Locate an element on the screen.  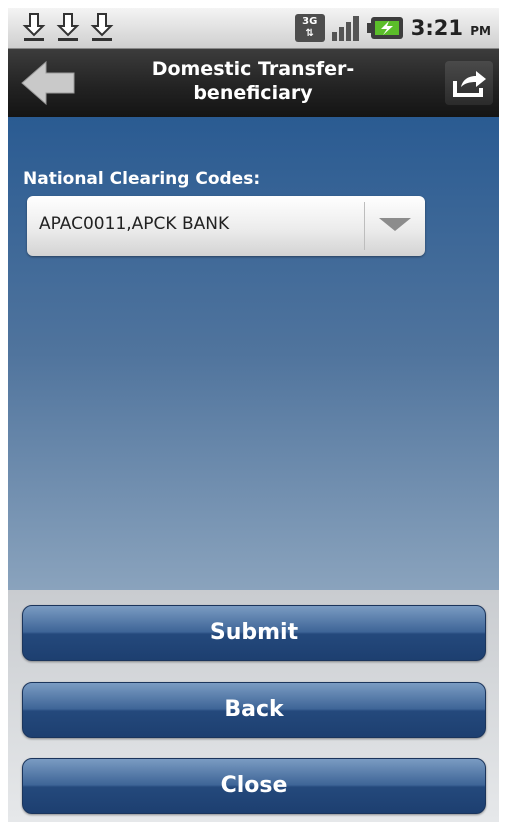
dropdown-divider is located at coordinates (364, 226).